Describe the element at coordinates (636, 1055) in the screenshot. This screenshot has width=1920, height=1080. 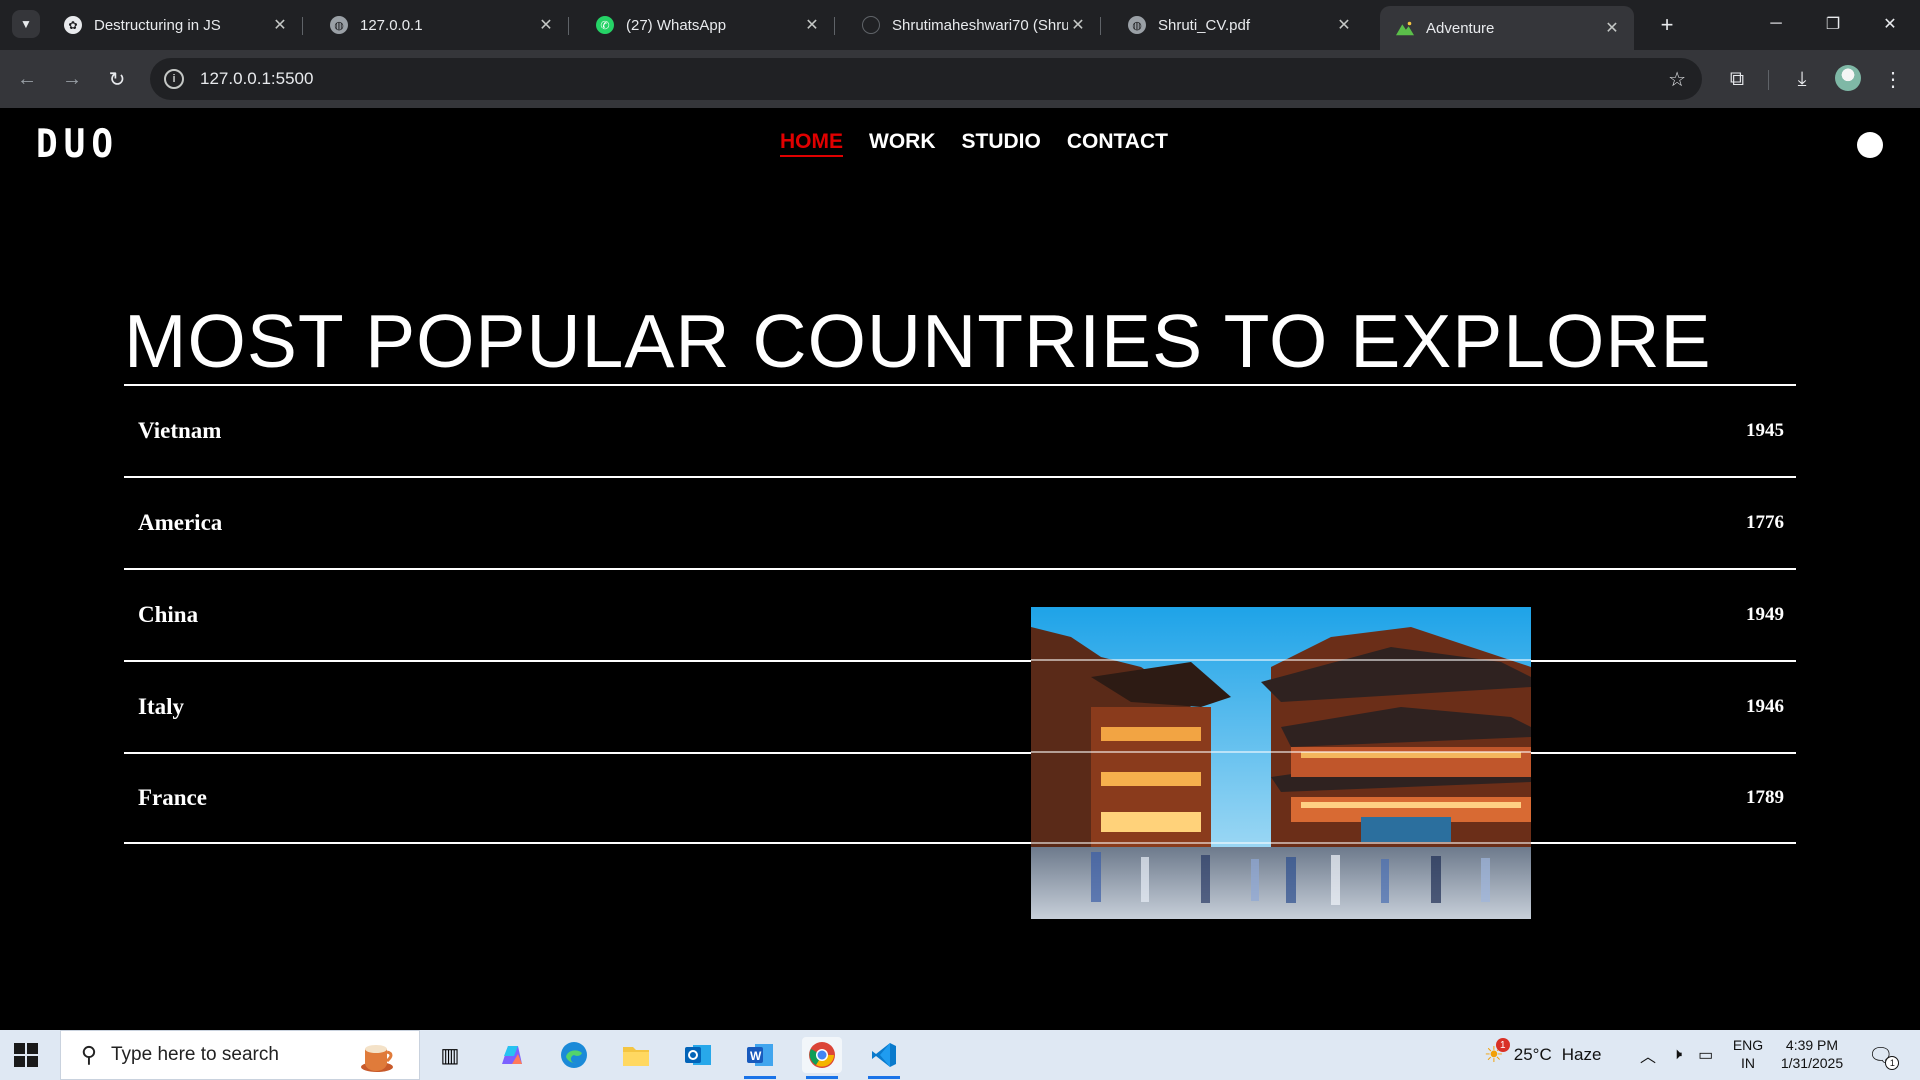
I see `file-explorer-icon` at that location.